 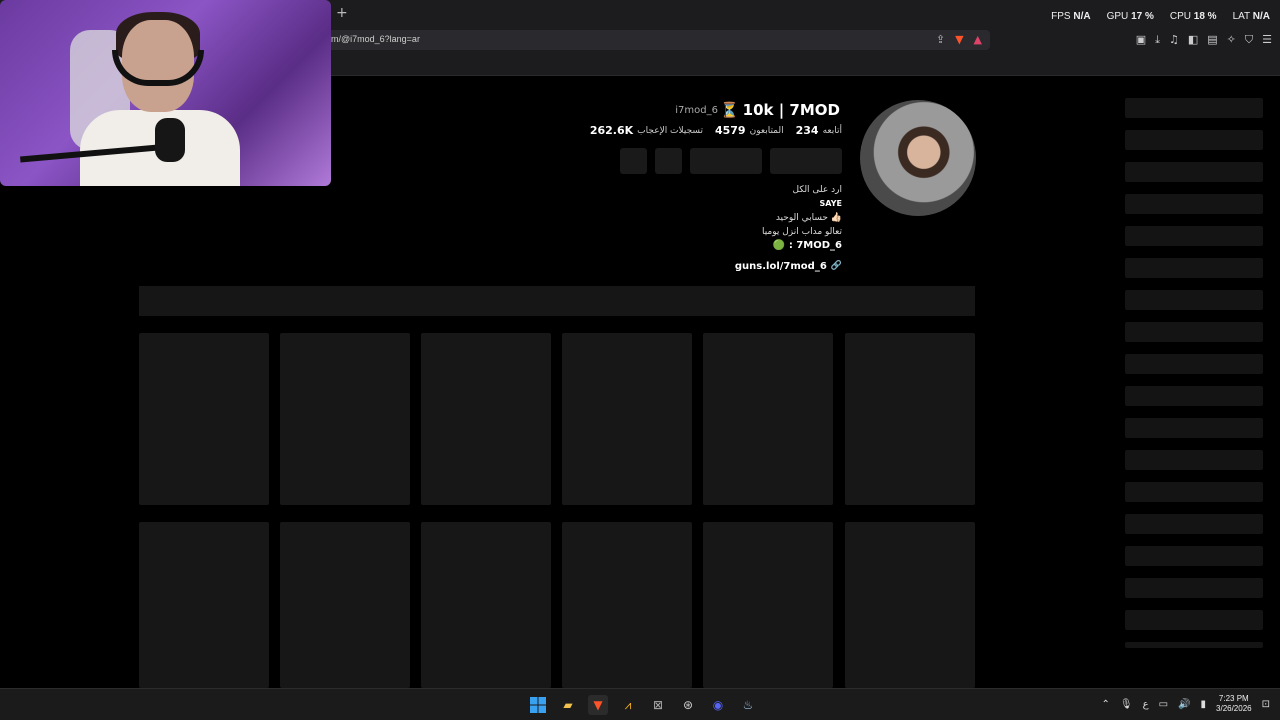 What do you see at coordinates (598, 705) in the screenshot?
I see `brave-browser-icon: ▼` at bounding box center [598, 705].